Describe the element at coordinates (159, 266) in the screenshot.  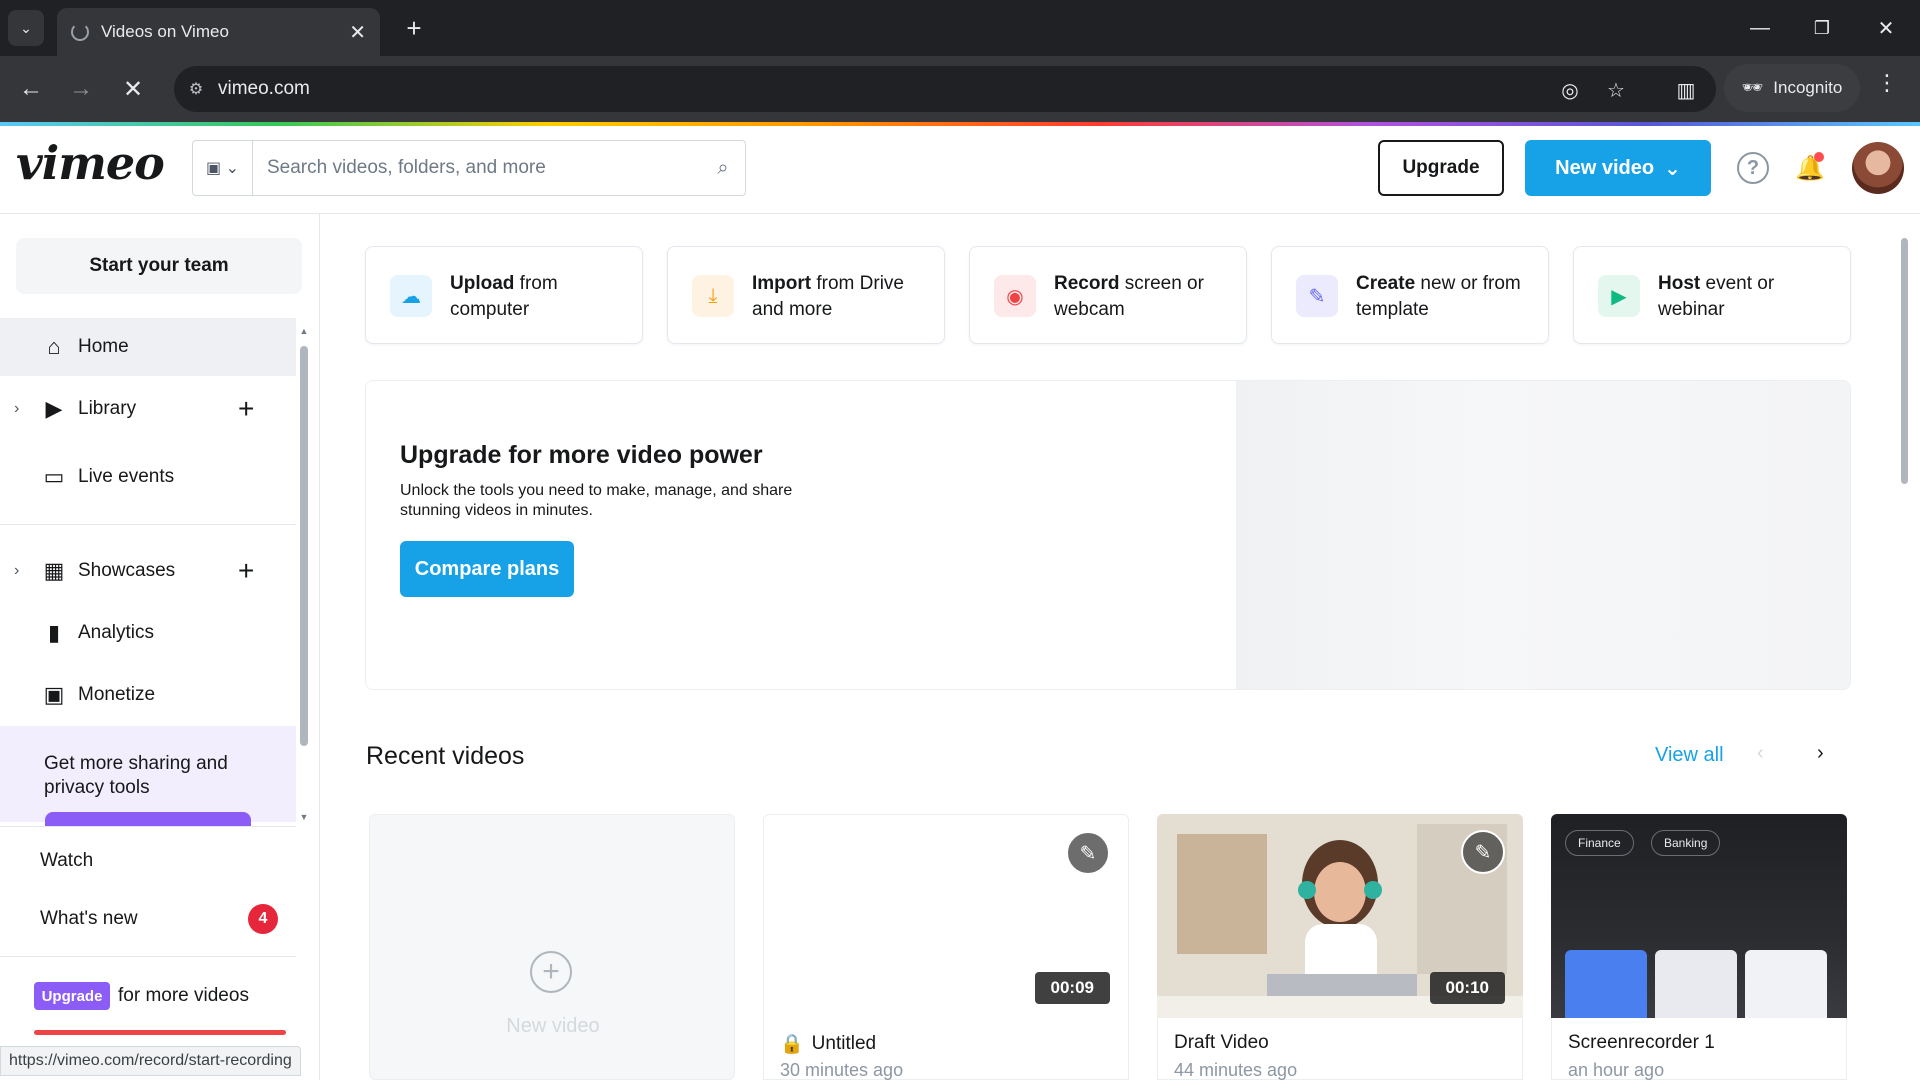
I see `start-team-button: Start your team` at that location.